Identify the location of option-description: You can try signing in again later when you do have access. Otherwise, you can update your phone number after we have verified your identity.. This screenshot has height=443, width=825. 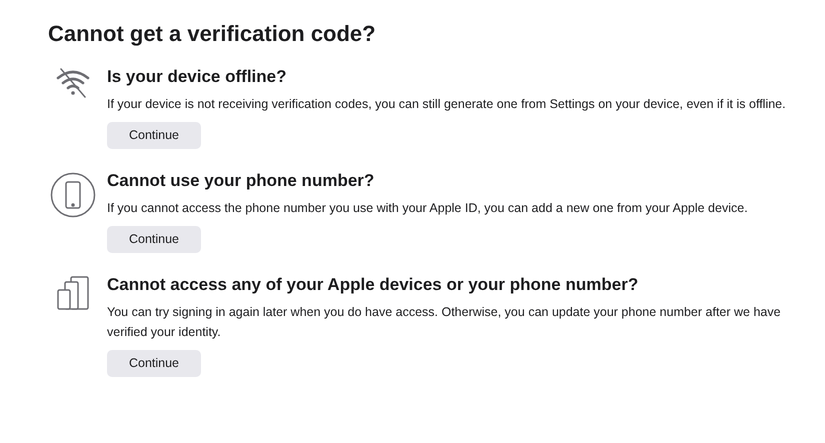
(444, 323).